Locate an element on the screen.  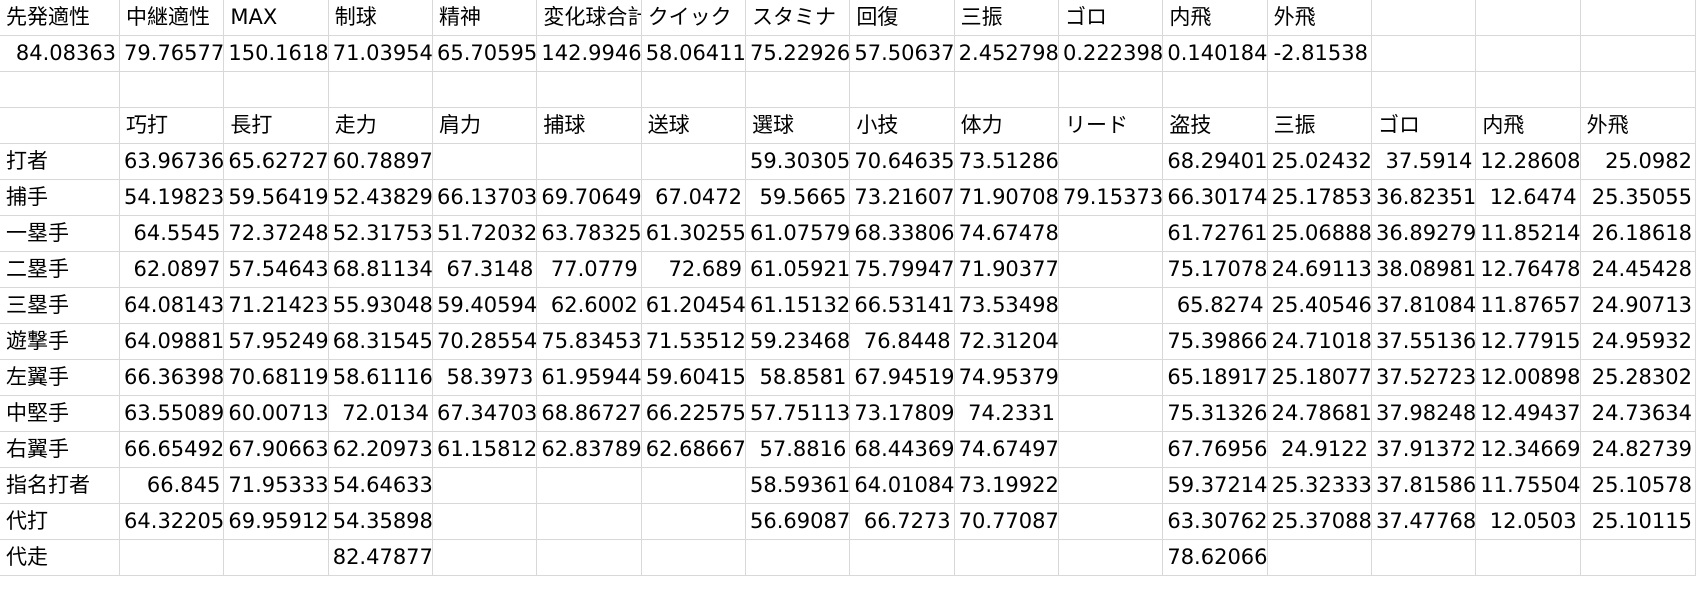
cell: 61.07579 is located at coordinates (798, 233).